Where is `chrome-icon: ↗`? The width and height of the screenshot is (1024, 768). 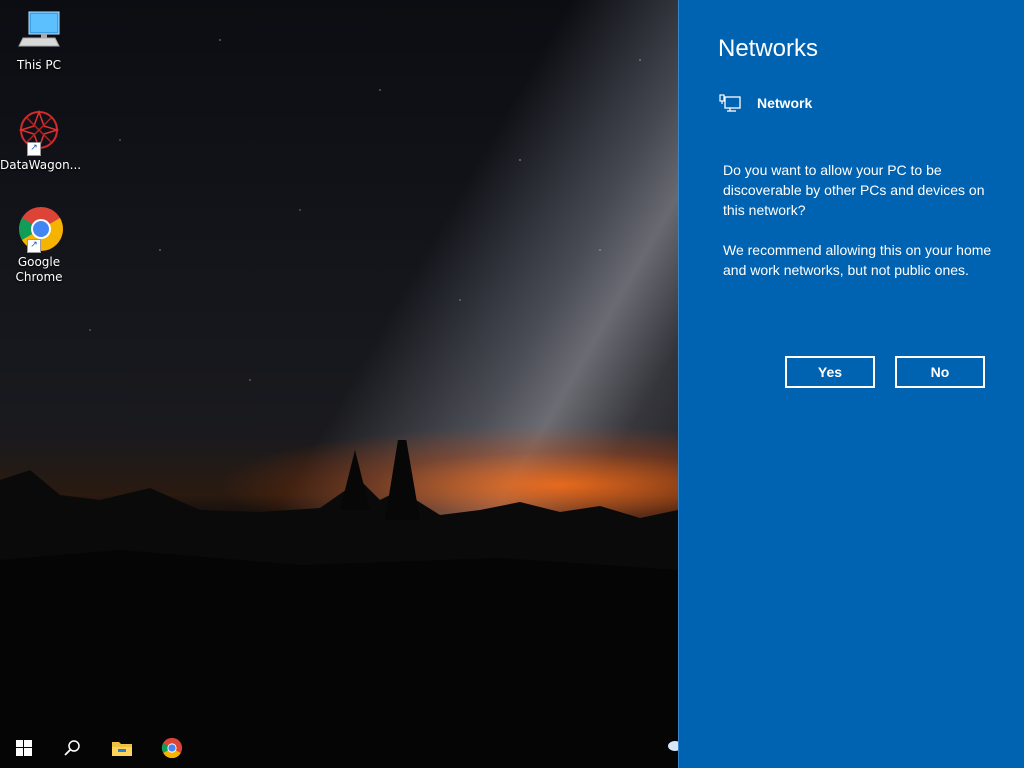
chrome-icon: ↗ is located at coordinates (39, 229).